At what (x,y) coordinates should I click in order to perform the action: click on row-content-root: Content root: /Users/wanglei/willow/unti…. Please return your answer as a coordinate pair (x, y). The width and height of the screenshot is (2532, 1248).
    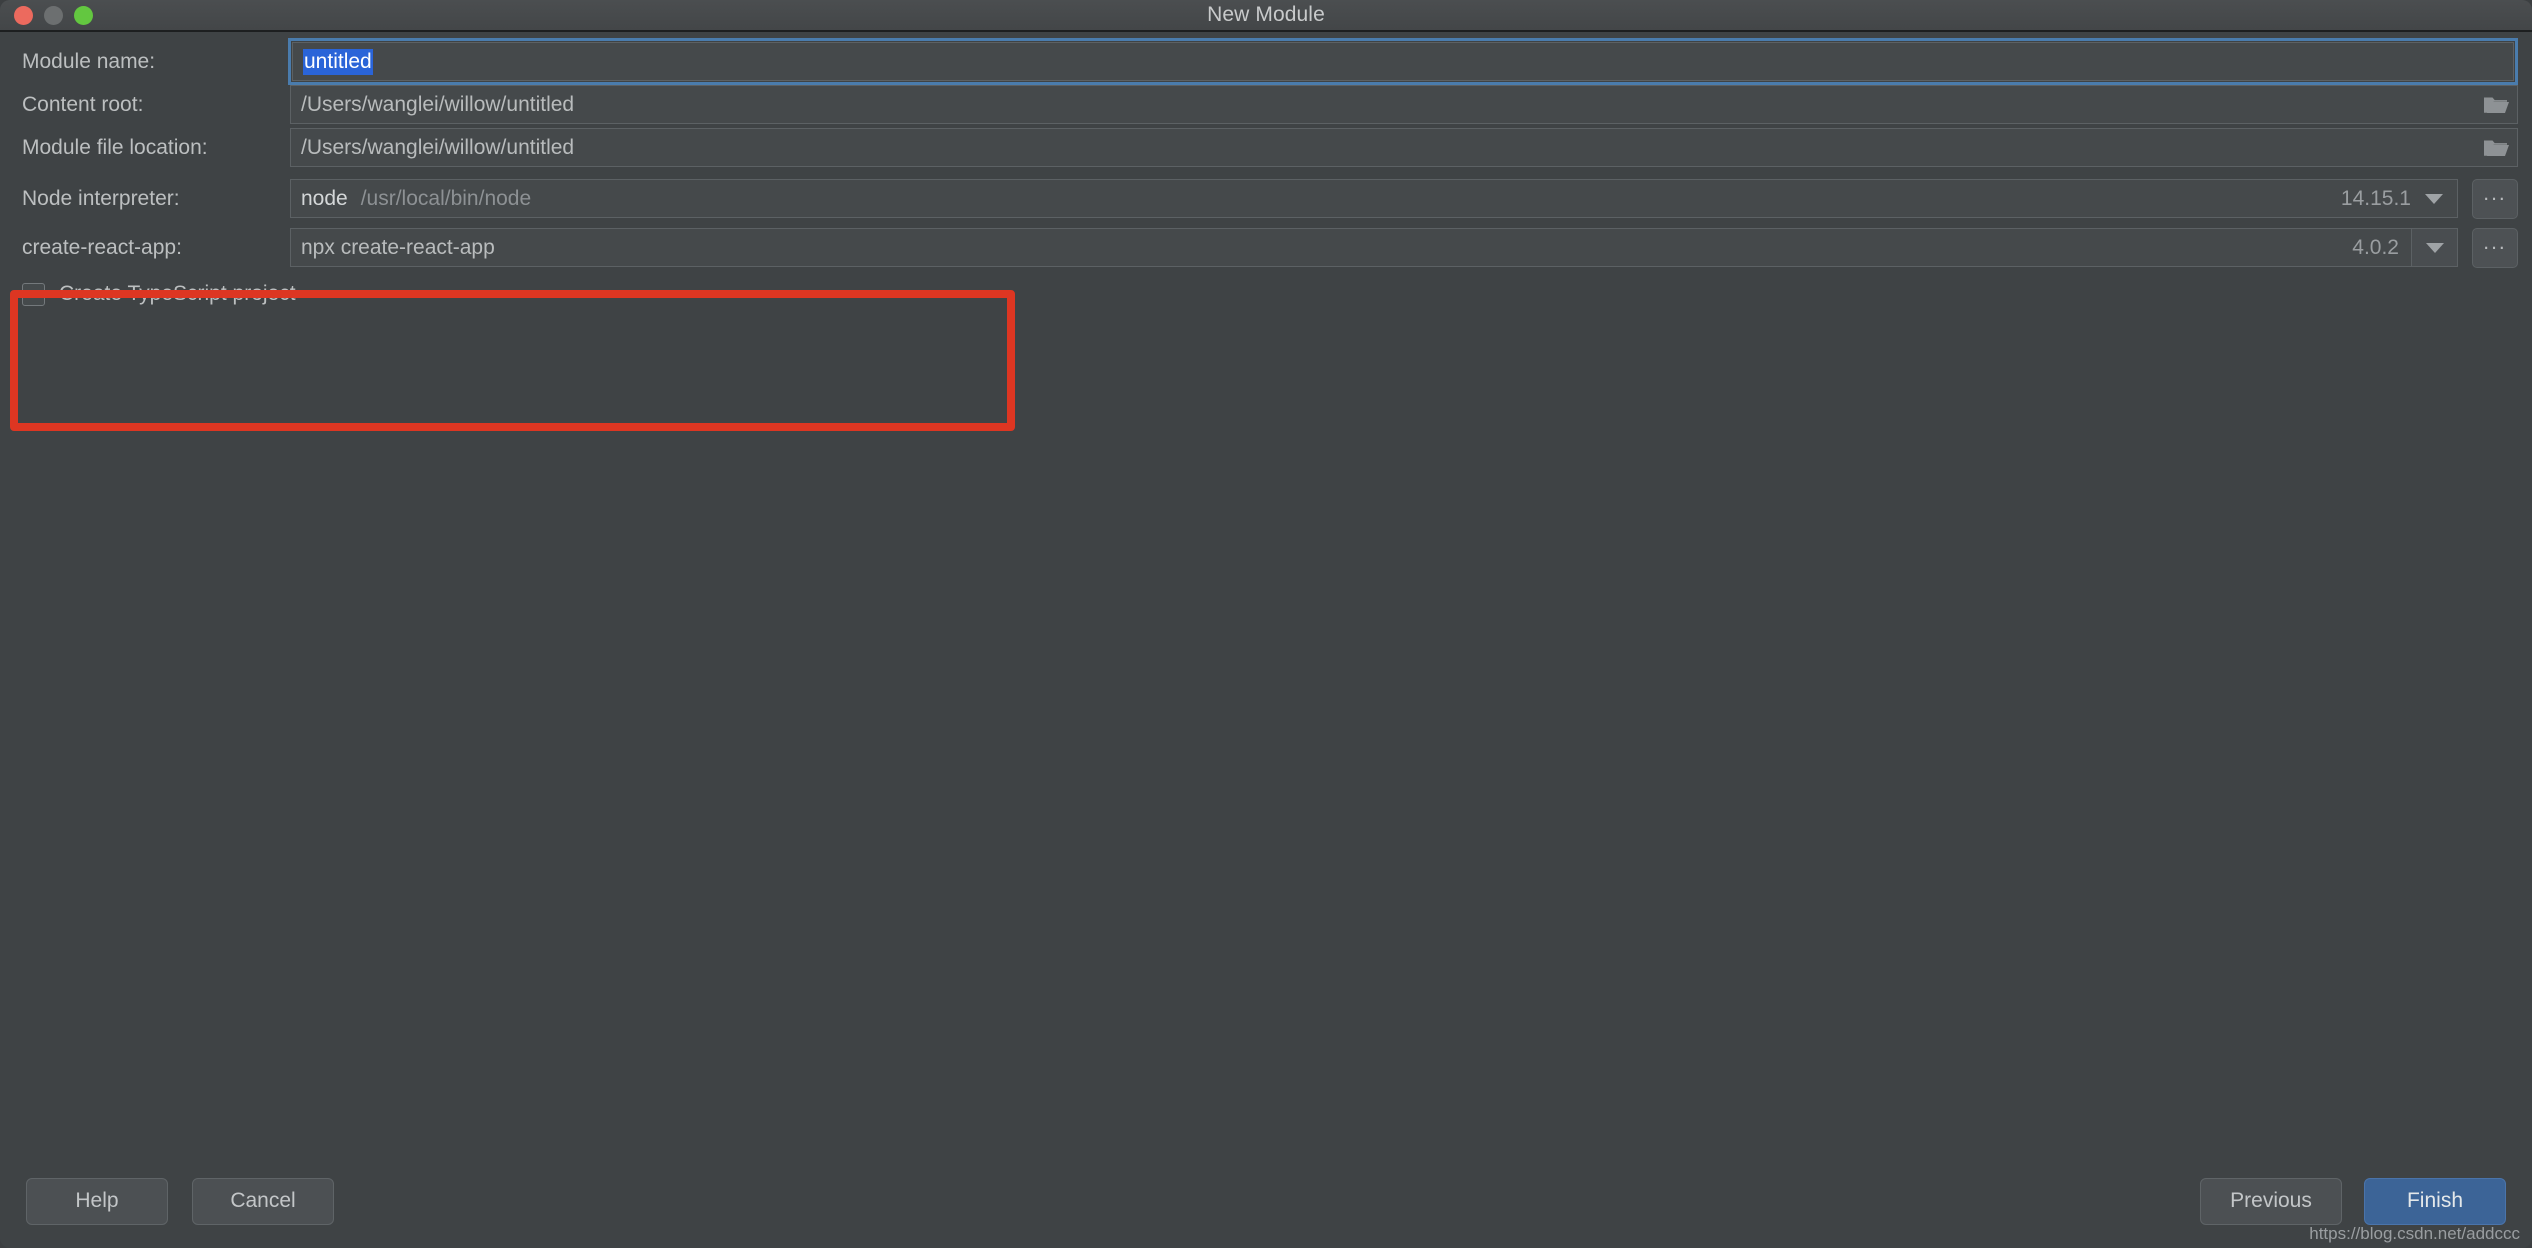
    Looking at the image, I should click on (1266, 104).